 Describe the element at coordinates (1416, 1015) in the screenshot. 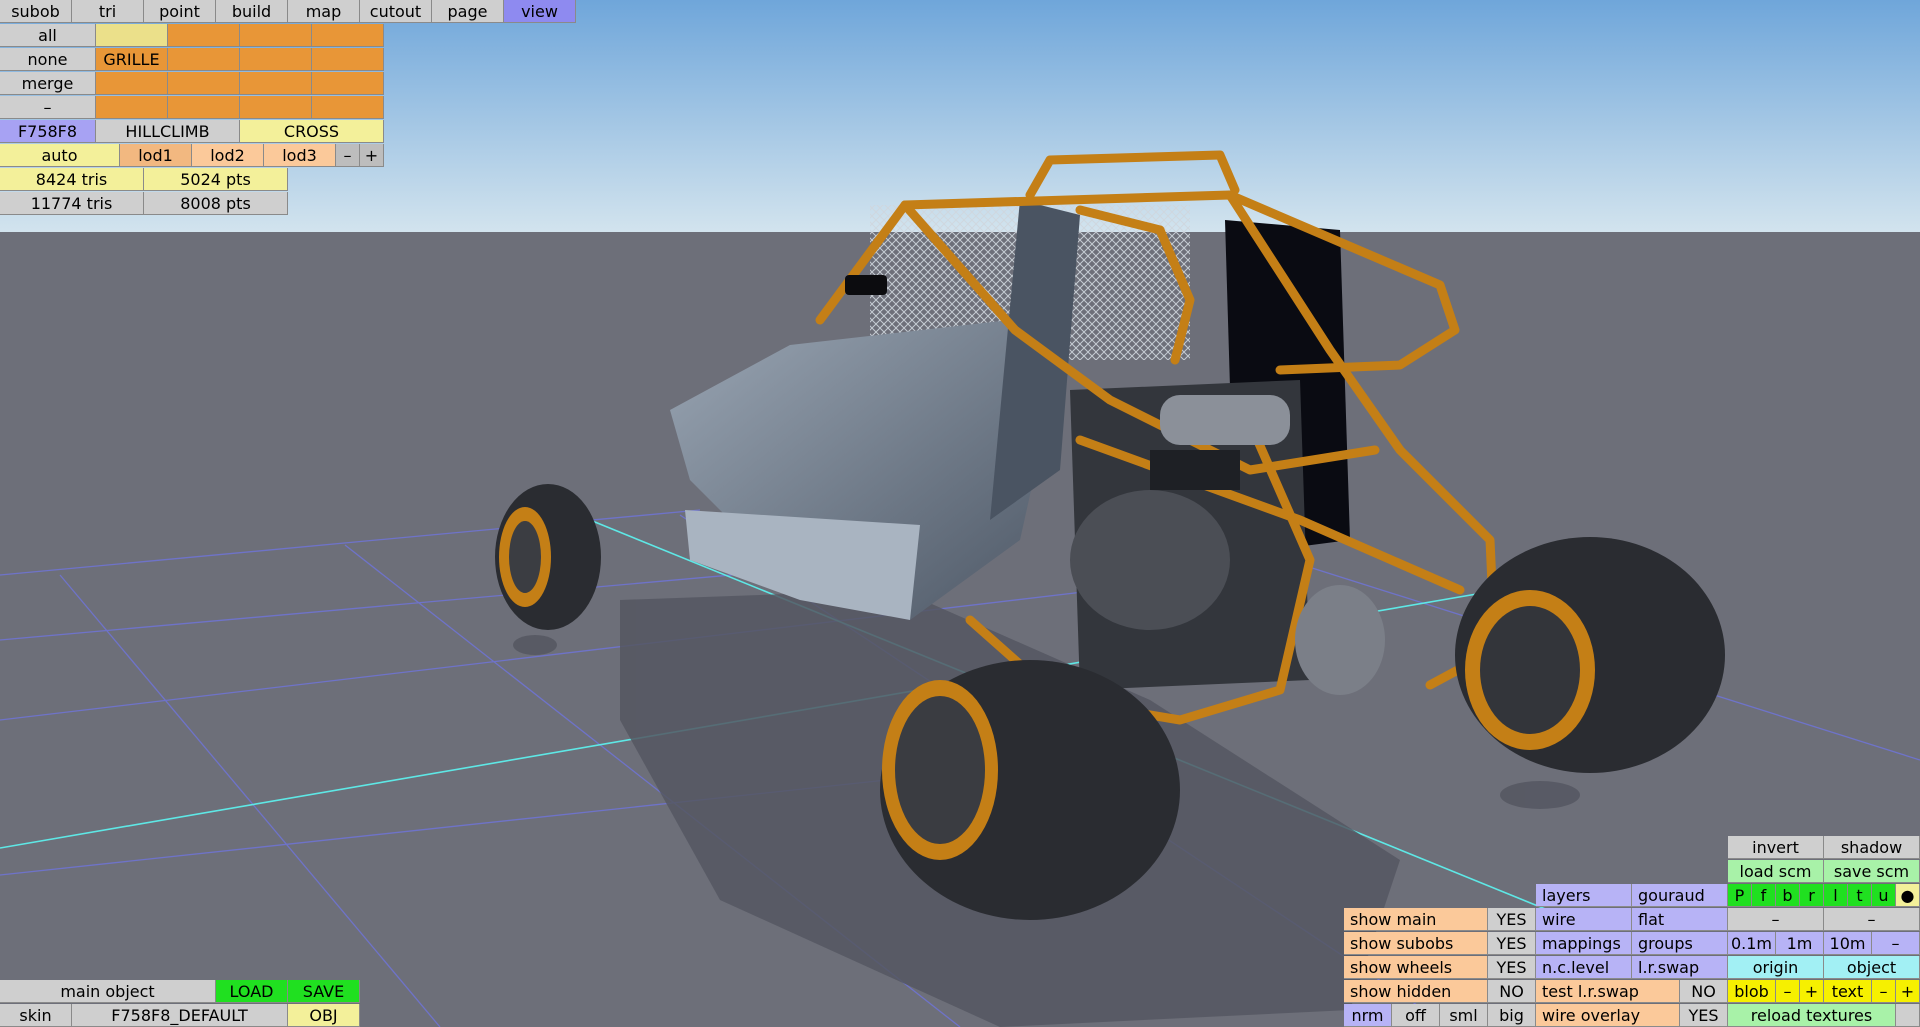

I see `off-button: off` at that location.